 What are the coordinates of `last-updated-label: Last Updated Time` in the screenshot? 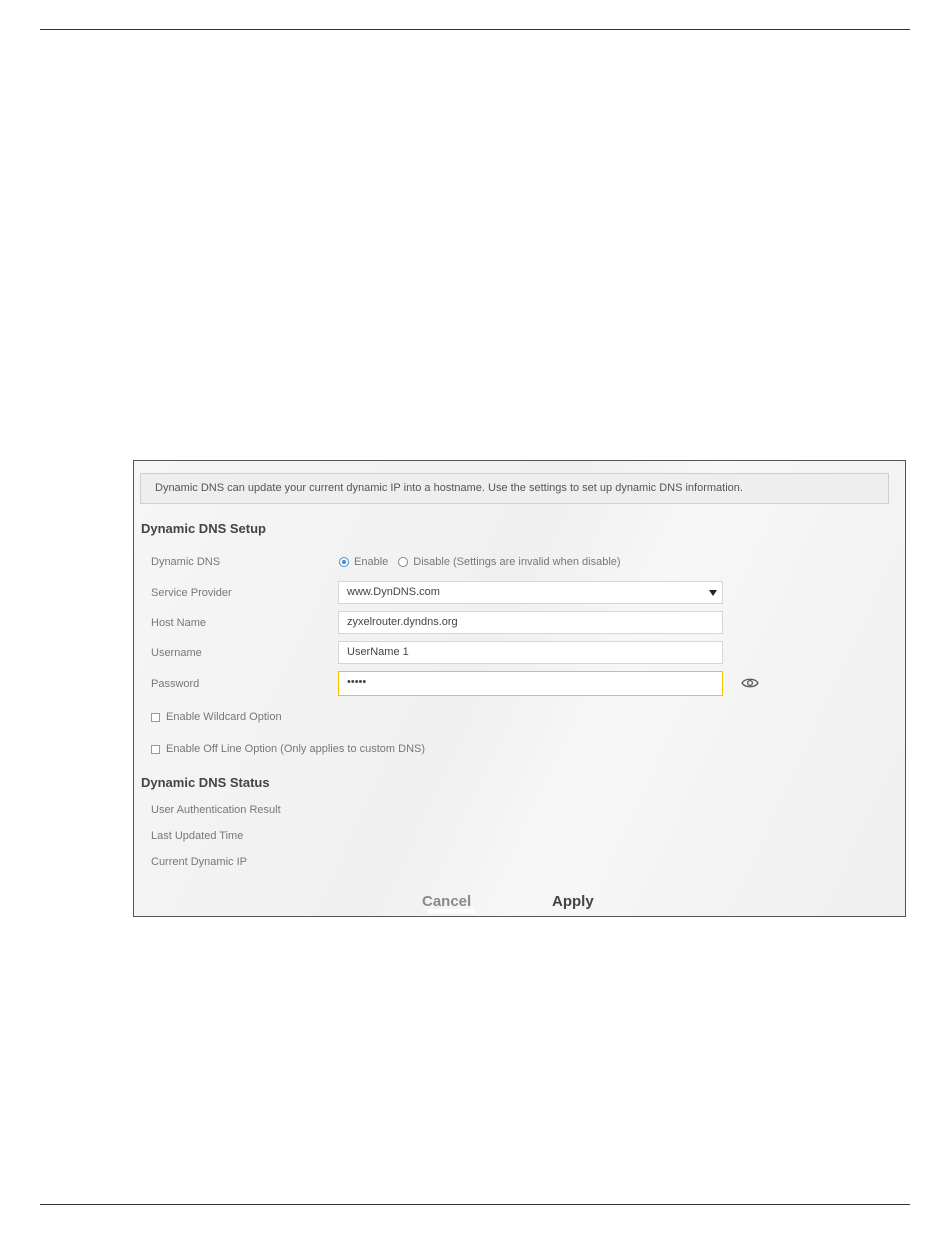 It's located at (197, 836).